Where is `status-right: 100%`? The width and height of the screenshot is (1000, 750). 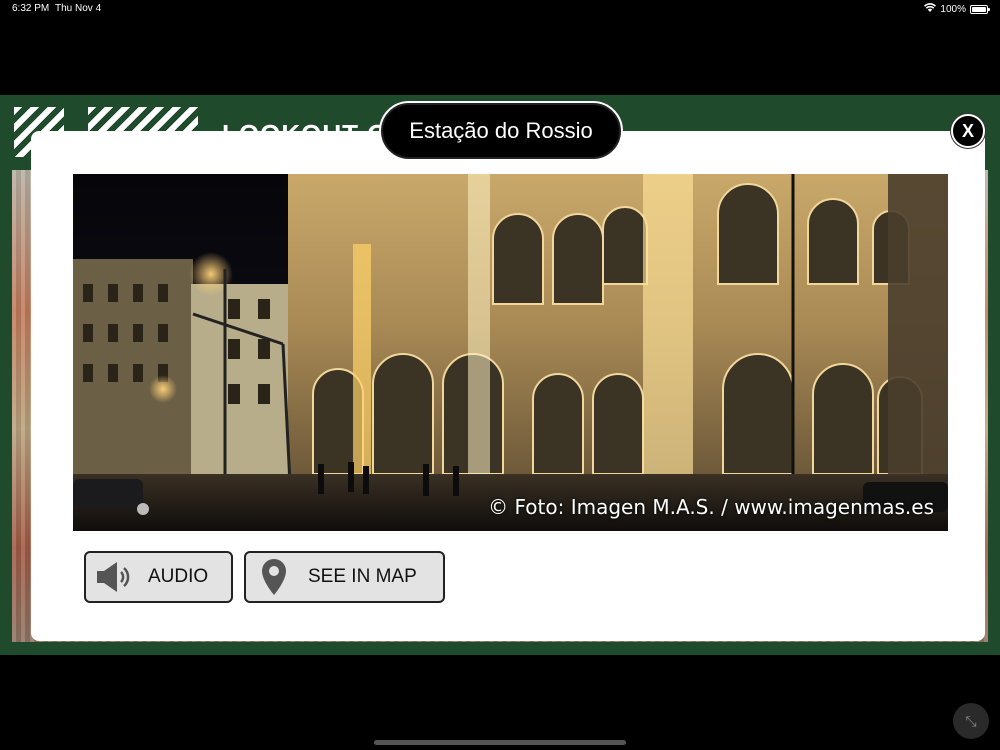
status-right: 100% is located at coordinates (957, 9).